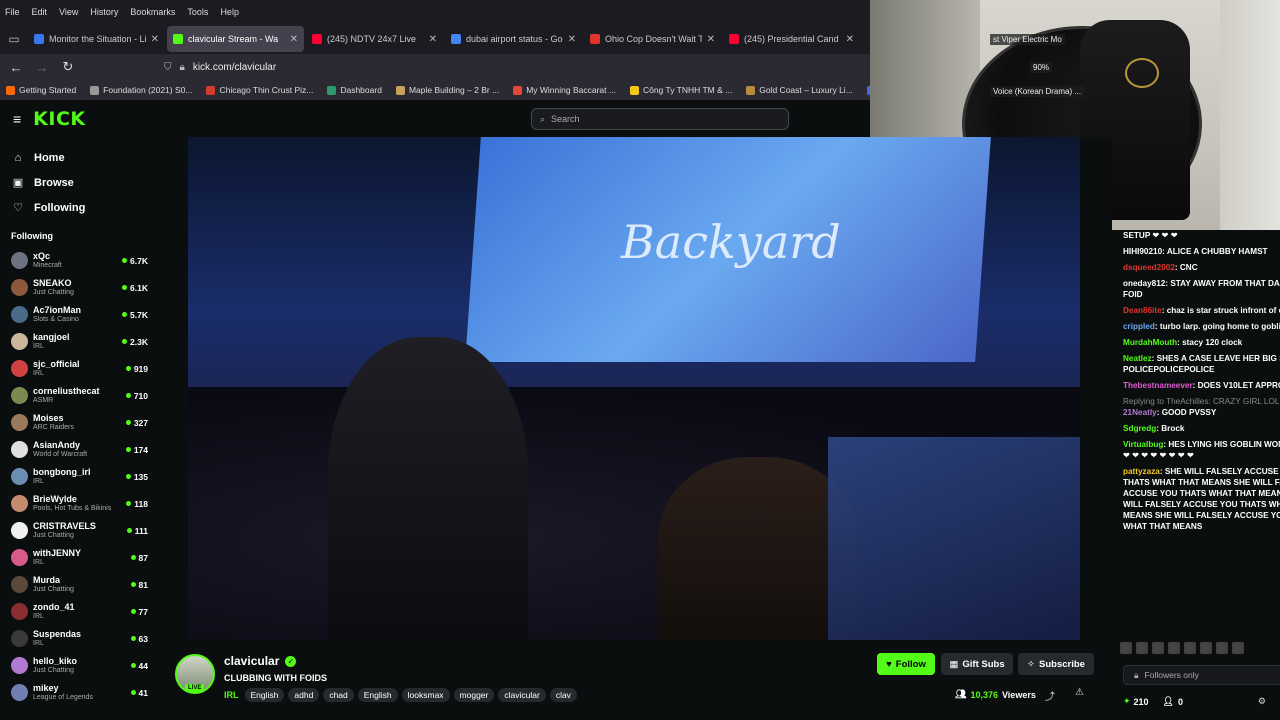 Image resolution: width=1280 pixels, height=720 pixels. I want to click on gear-icon: ⚙, so click(1262, 701).